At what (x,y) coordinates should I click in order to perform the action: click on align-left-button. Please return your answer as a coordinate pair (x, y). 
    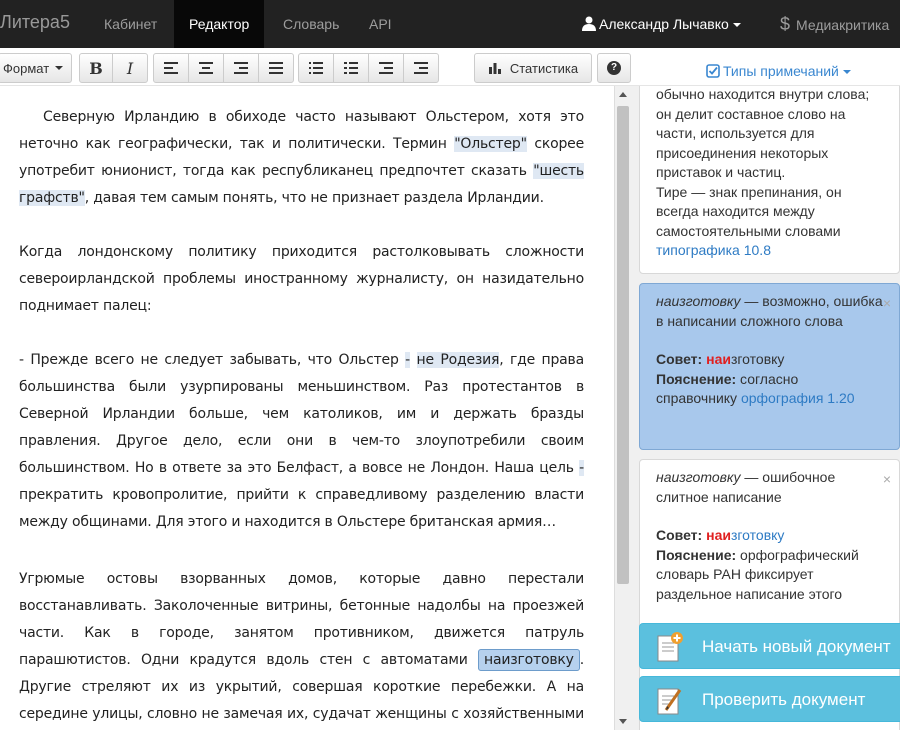
    Looking at the image, I should click on (171, 68).